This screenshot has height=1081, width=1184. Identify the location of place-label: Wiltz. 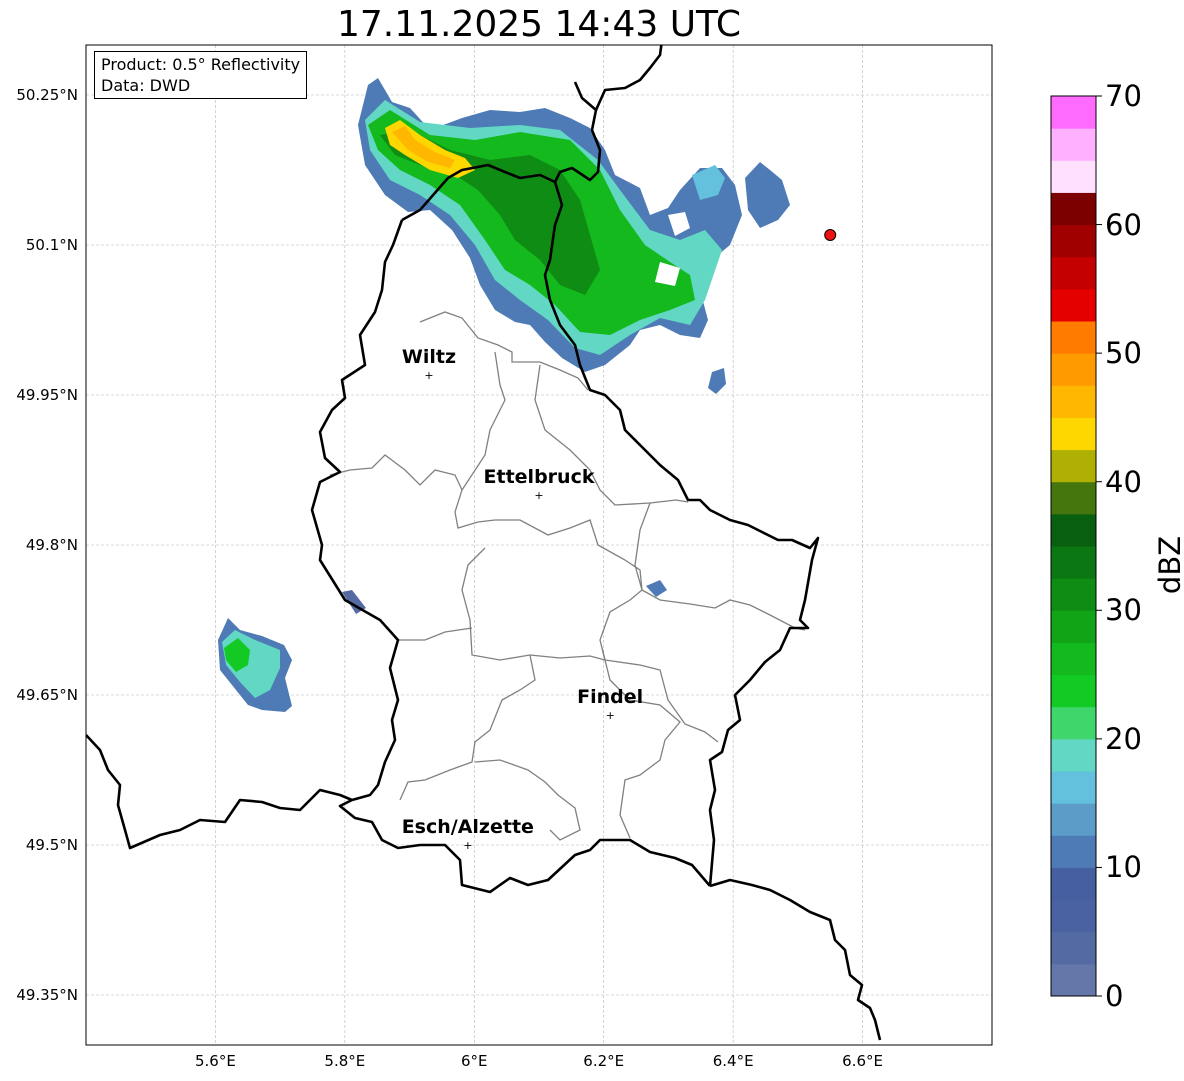
(429, 357).